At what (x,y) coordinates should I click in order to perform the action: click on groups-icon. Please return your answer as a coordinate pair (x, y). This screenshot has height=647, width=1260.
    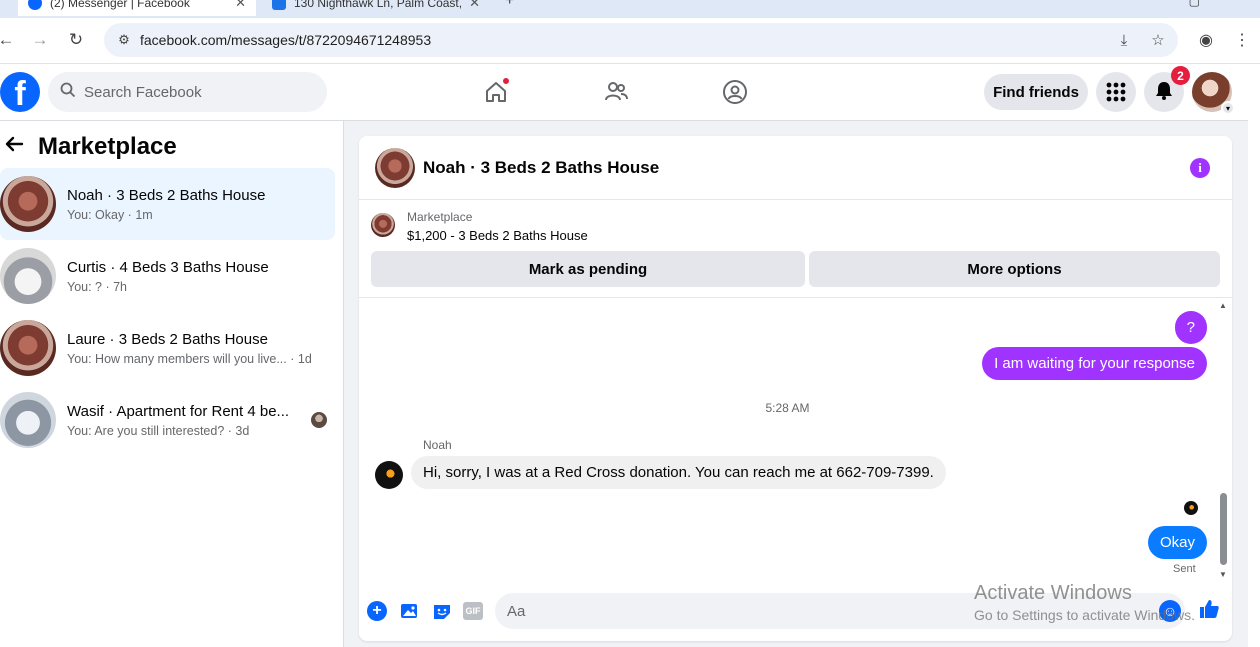
    Looking at the image, I should click on (735, 92).